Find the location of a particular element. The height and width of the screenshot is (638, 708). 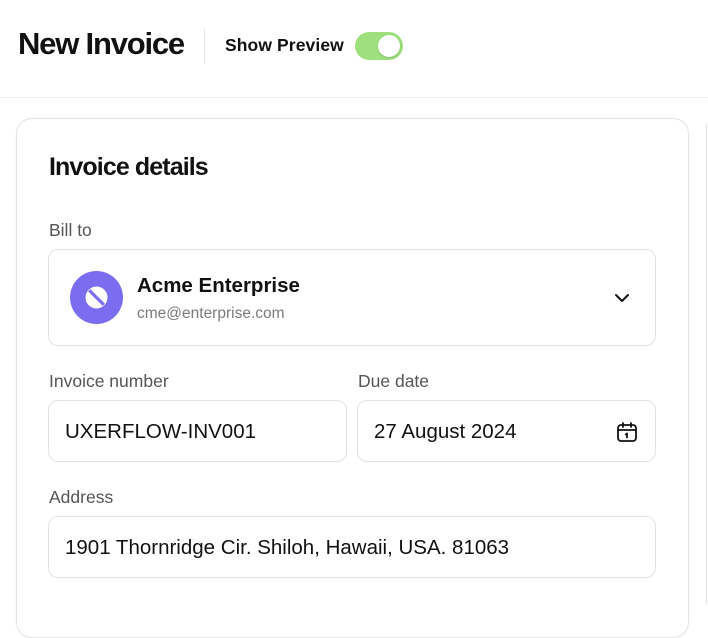

invoice-number-label: Invoice number is located at coordinates (109, 381).